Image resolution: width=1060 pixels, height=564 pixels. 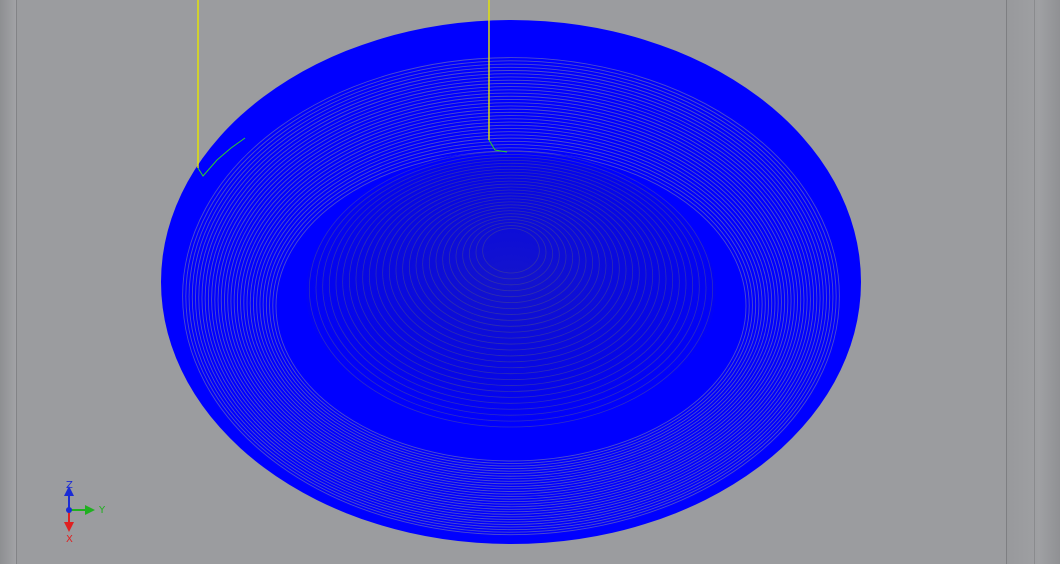 I want to click on right-frame-border, so click(x=1033, y=282).